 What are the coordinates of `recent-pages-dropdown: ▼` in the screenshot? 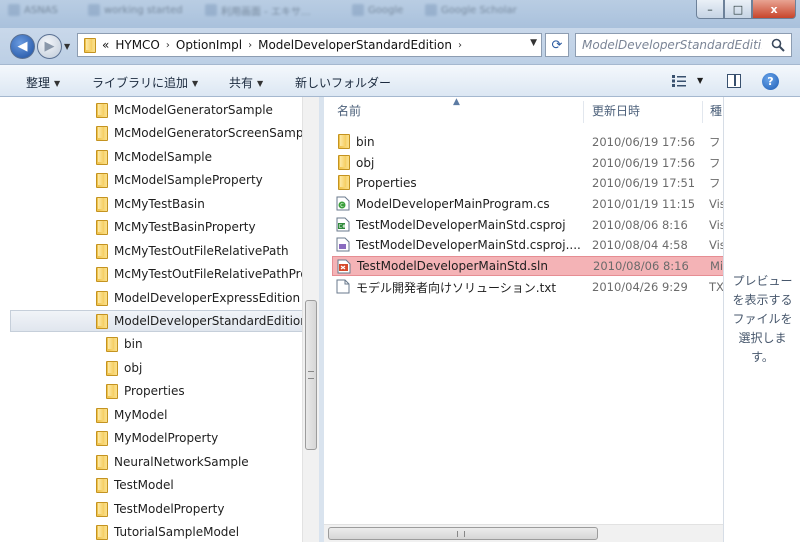 It's located at (67, 46).